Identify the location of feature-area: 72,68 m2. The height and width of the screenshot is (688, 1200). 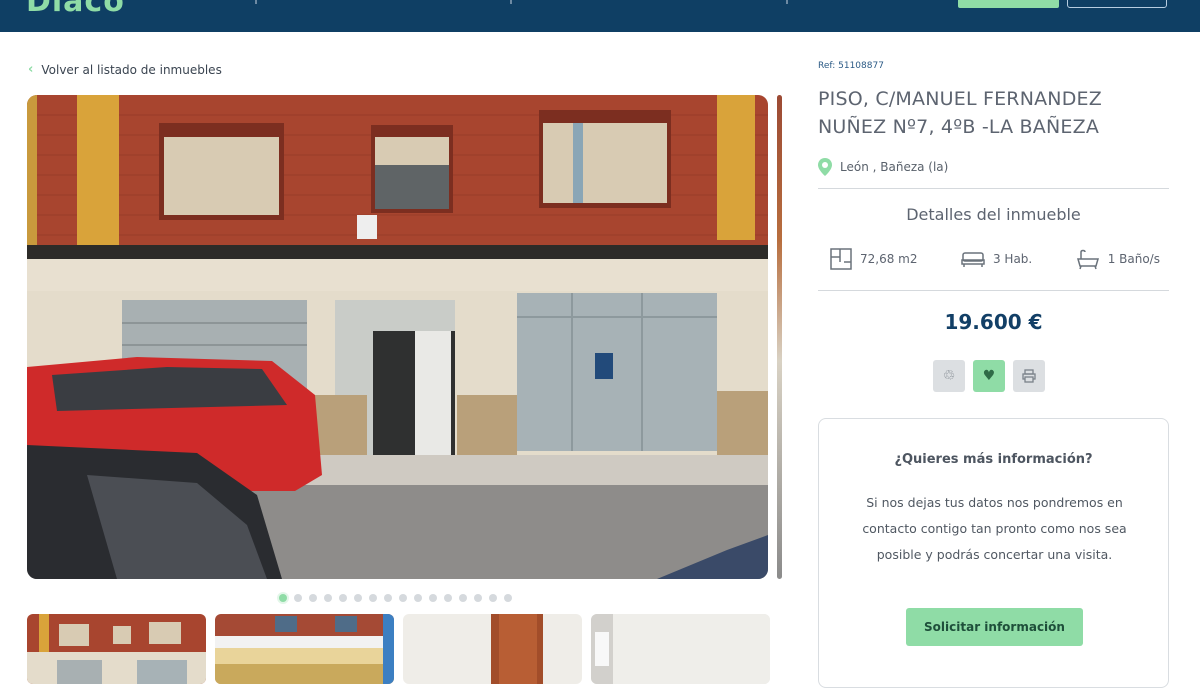
(874, 259).